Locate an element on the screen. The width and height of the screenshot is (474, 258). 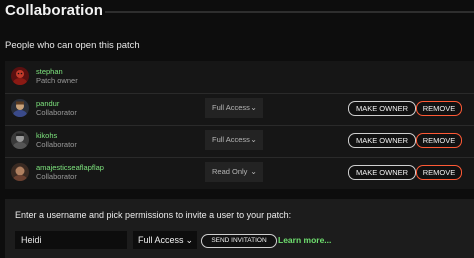
user-role: Patch owner is located at coordinates (57, 80).